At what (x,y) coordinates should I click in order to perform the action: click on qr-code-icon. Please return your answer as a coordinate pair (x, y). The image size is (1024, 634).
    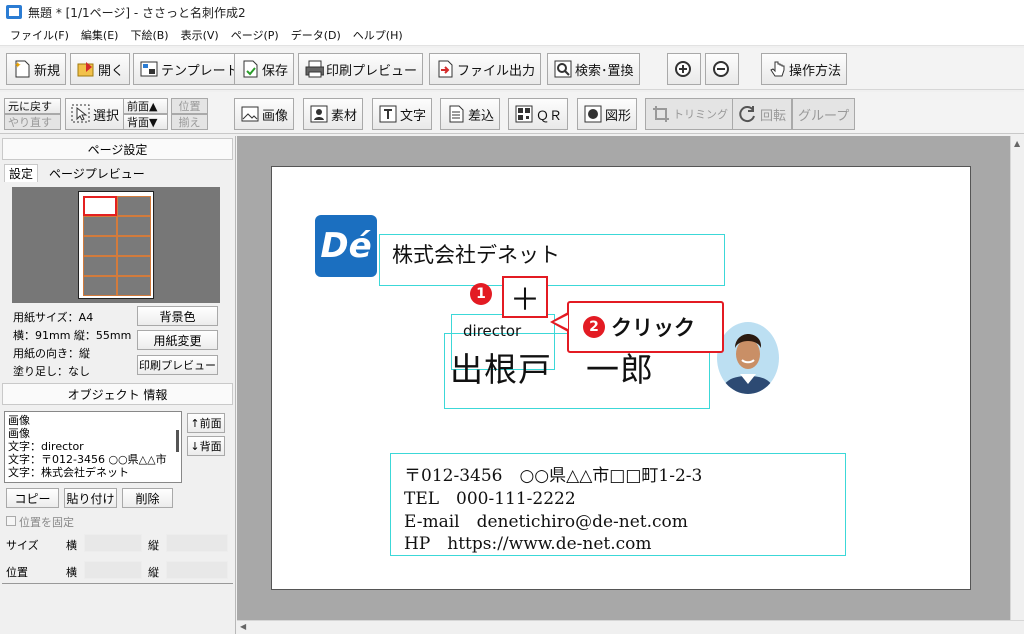
    Looking at the image, I should click on (524, 114).